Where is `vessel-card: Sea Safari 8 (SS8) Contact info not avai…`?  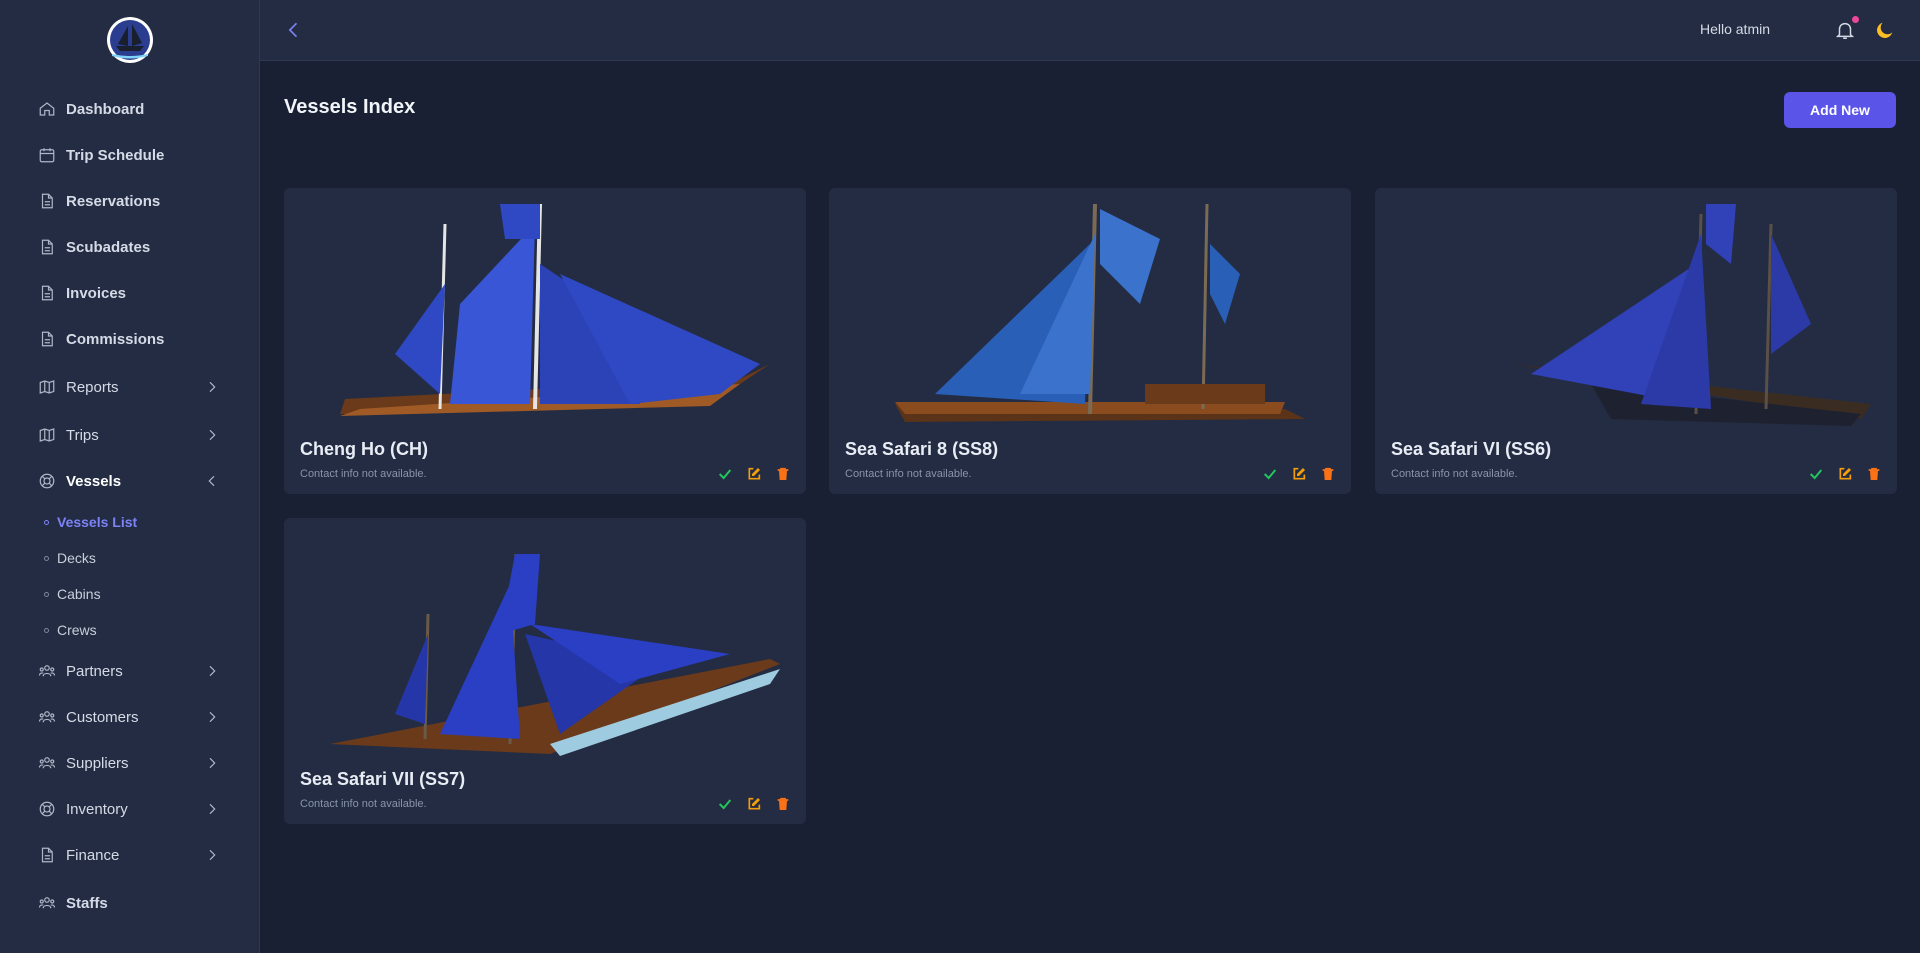 vessel-card: Sea Safari 8 (SS8) Contact info not avai… is located at coordinates (1090, 341).